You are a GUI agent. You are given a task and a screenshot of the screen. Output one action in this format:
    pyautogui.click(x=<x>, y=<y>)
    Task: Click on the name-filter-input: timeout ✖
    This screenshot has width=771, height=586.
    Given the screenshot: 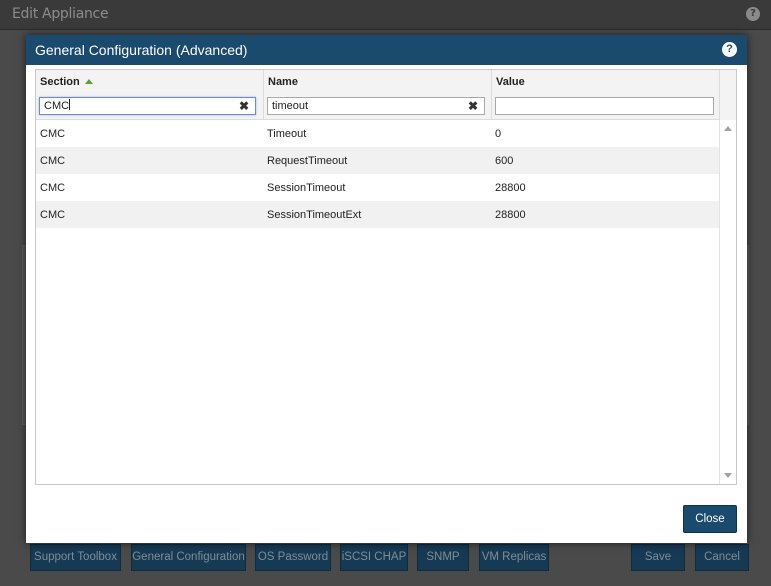 What is the action you would take?
    pyautogui.click(x=376, y=106)
    